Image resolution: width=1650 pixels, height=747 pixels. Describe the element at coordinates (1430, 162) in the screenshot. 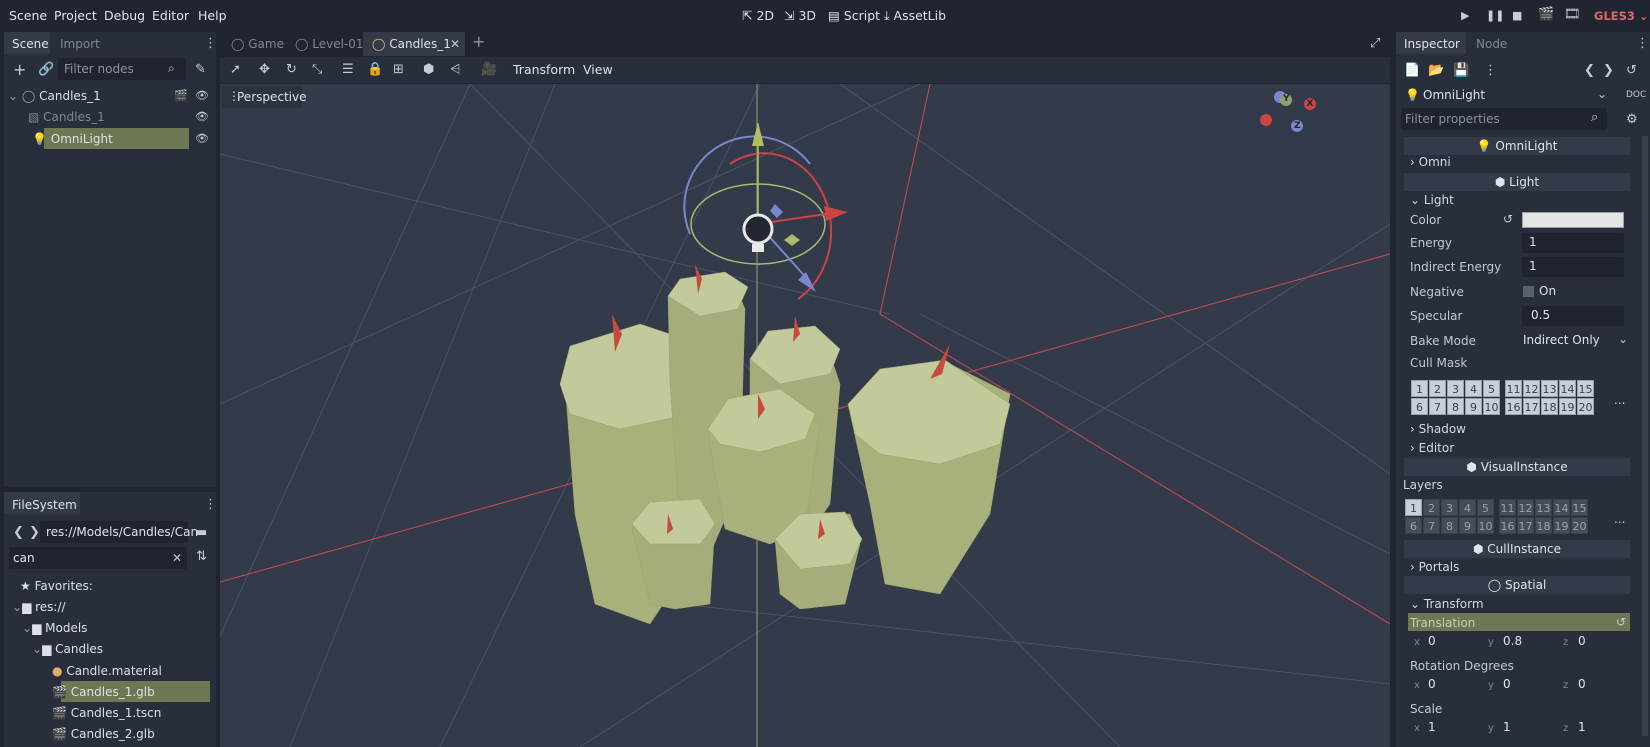

I see `group-omni: › Omni` at that location.